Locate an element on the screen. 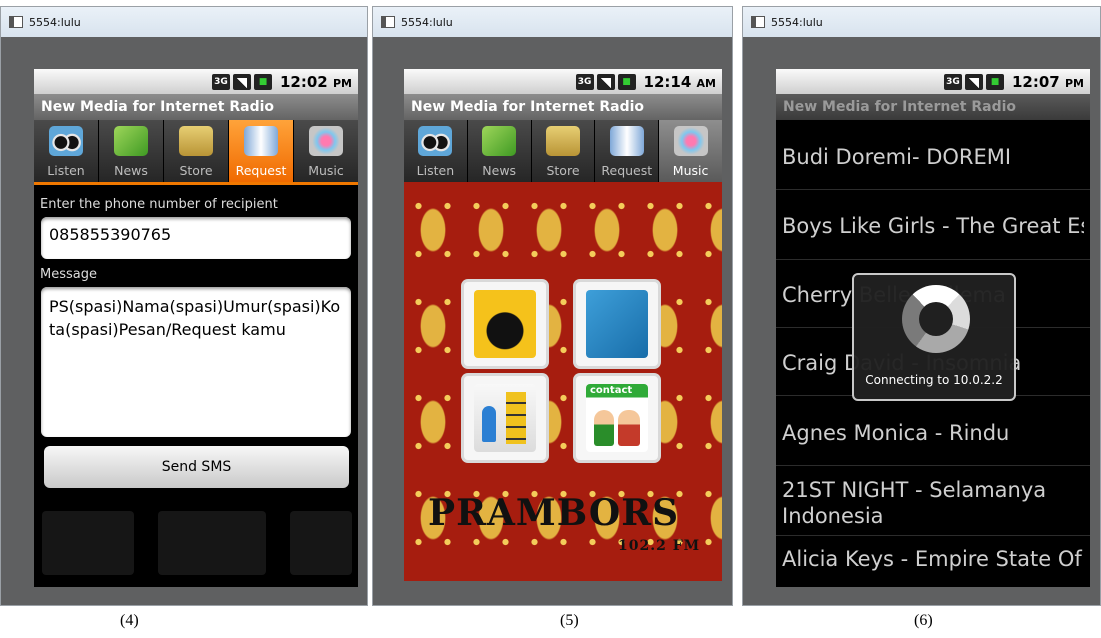 This screenshot has height=638, width=1101. caption-5: (5) is located at coordinates (569, 620).